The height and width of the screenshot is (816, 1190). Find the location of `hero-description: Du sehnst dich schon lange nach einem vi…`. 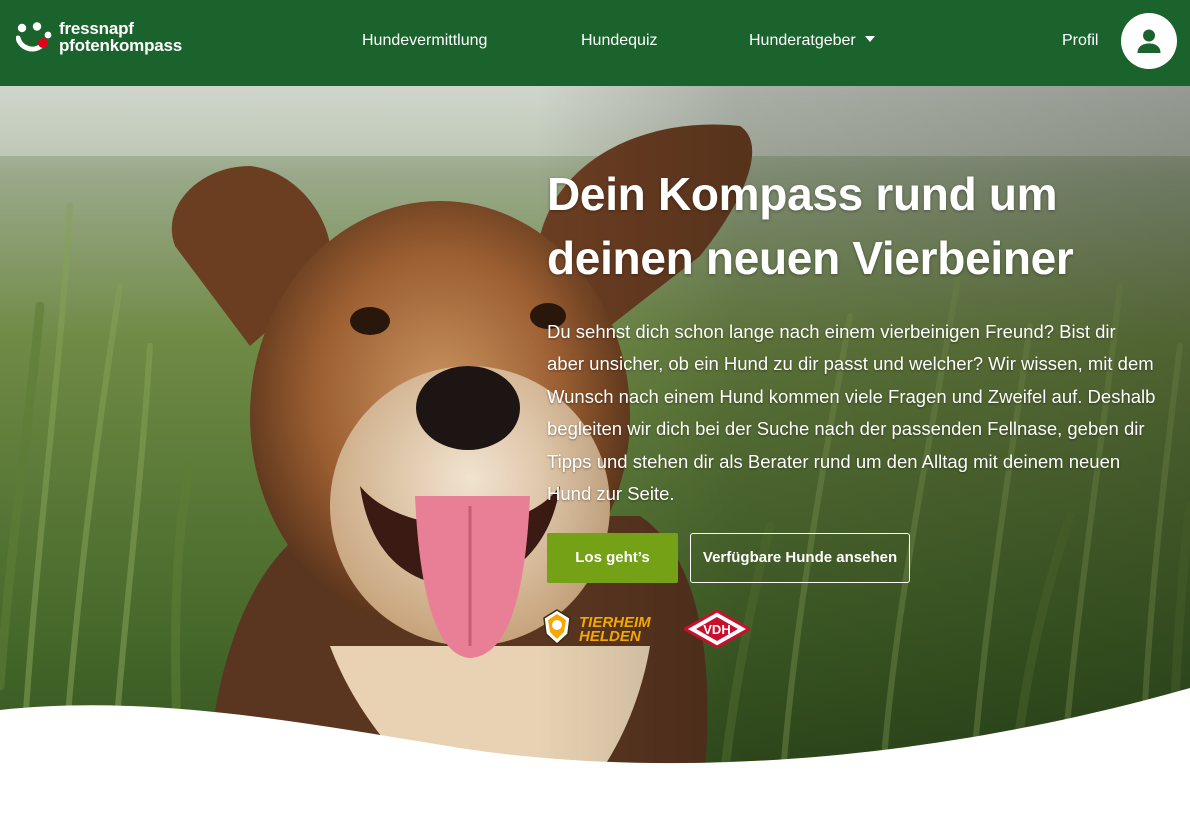

hero-description: Du sehnst dich schon lange nach einem vi… is located at coordinates (851, 413).